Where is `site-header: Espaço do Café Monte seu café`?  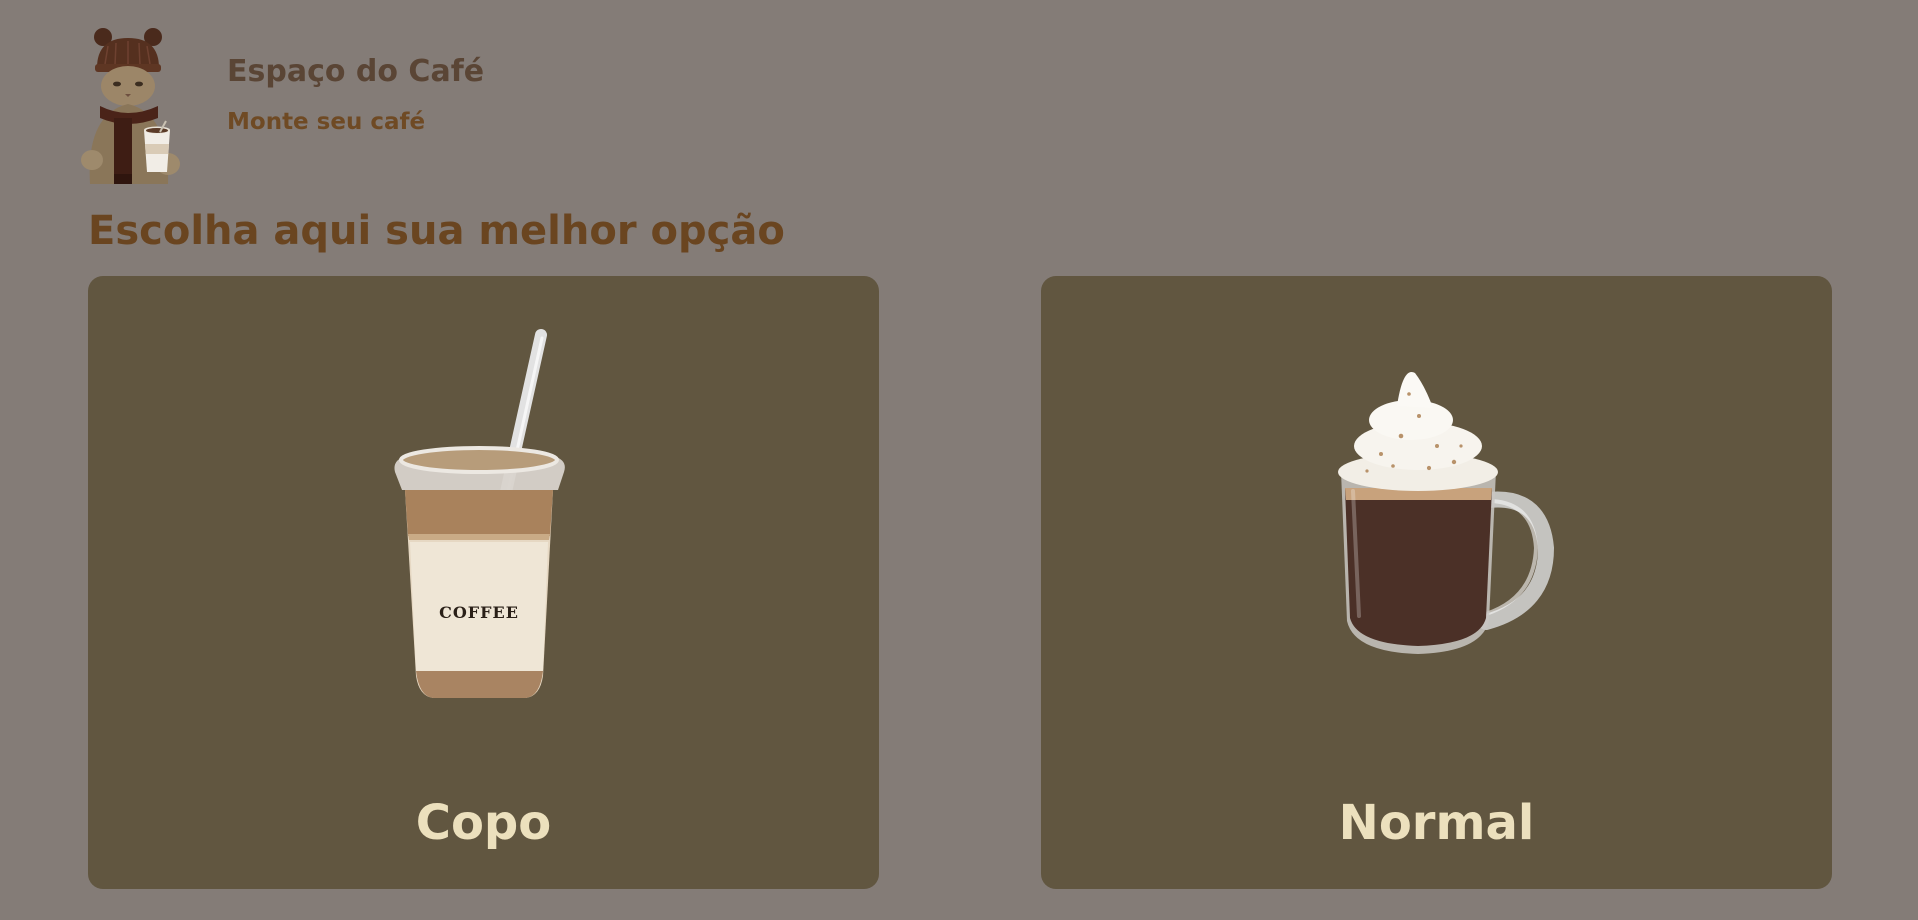 site-header: Espaço do Café Monte seu café is located at coordinates (370, 114).